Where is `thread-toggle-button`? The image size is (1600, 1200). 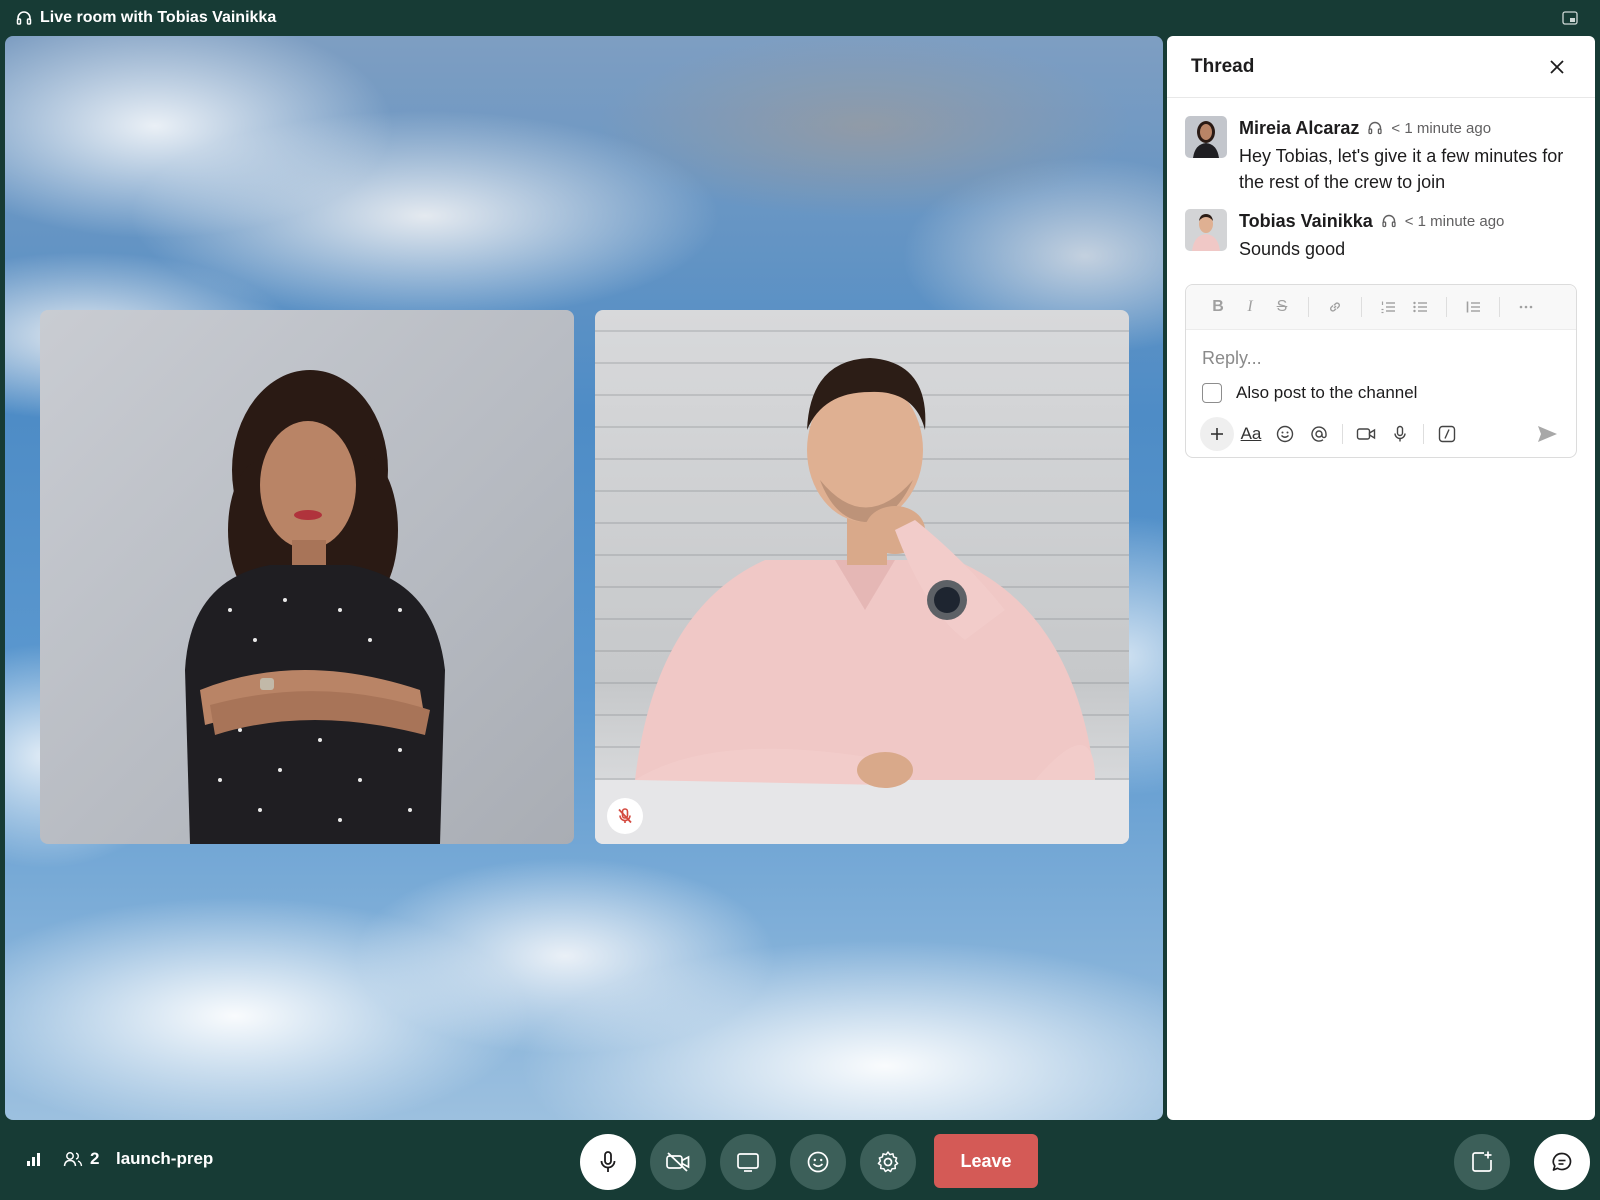 thread-toggle-button is located at coordinates (1562, 1162).